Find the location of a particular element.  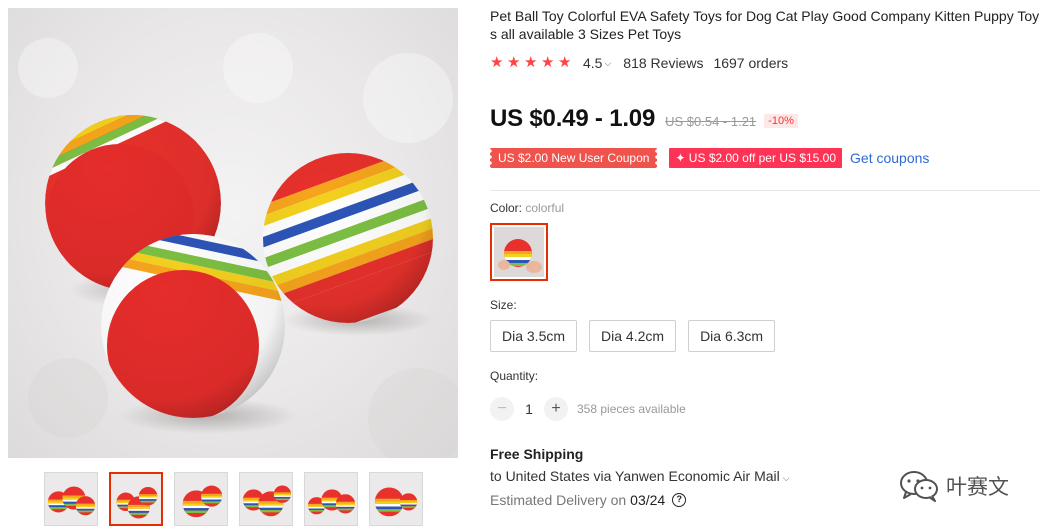

color-option-colorful is located at coordinates (519, 252).